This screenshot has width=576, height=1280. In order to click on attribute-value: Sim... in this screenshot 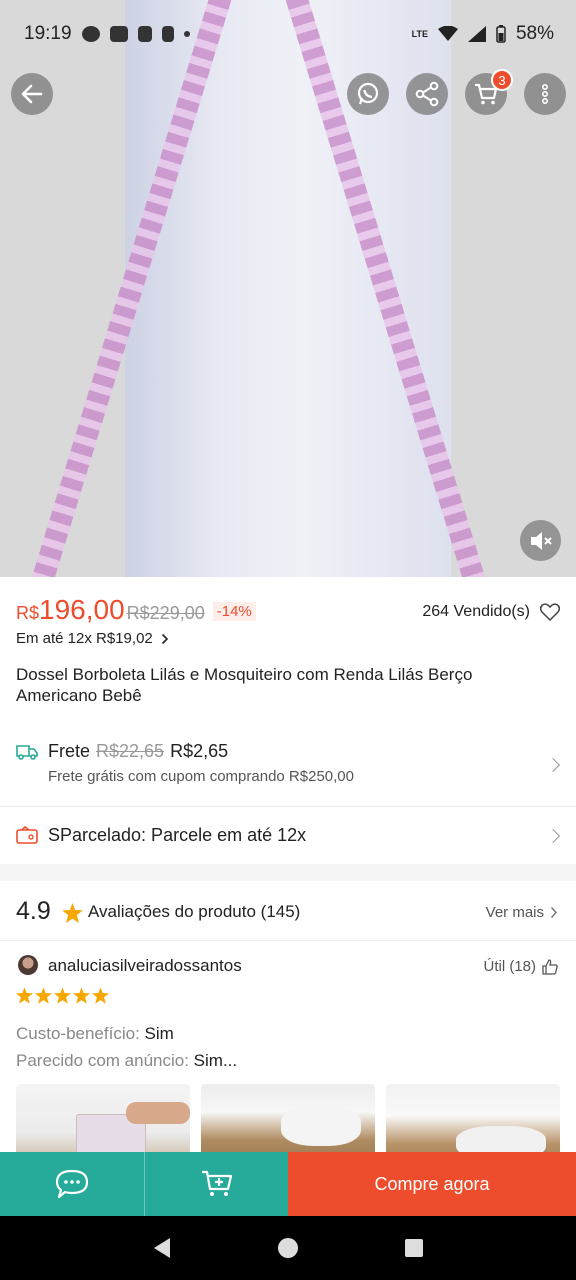, I will do `click(215, 1060)`.